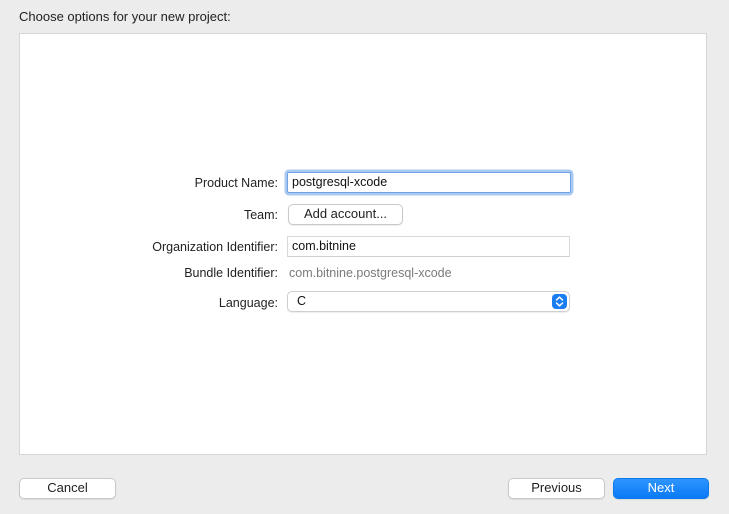  Describe the element at coordinates (248, 303) in the screenshot. I see `language-label: Language:` at that location.